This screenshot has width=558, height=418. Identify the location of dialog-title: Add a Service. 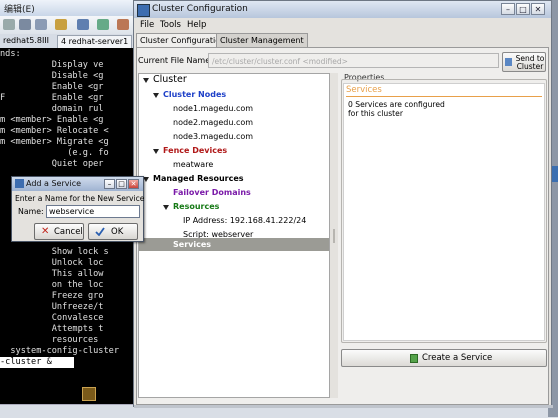
(54, 183).